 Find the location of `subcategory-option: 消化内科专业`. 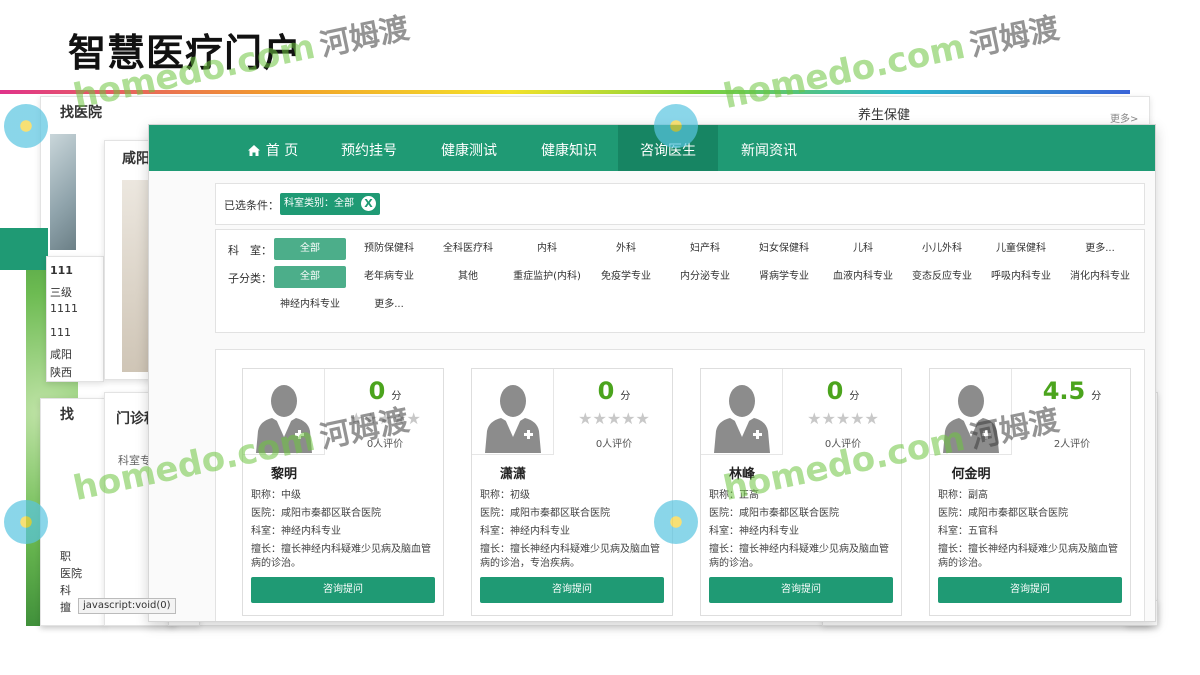

subcategory-option: 消化内科专业 is located at coordinates (1100, 277).